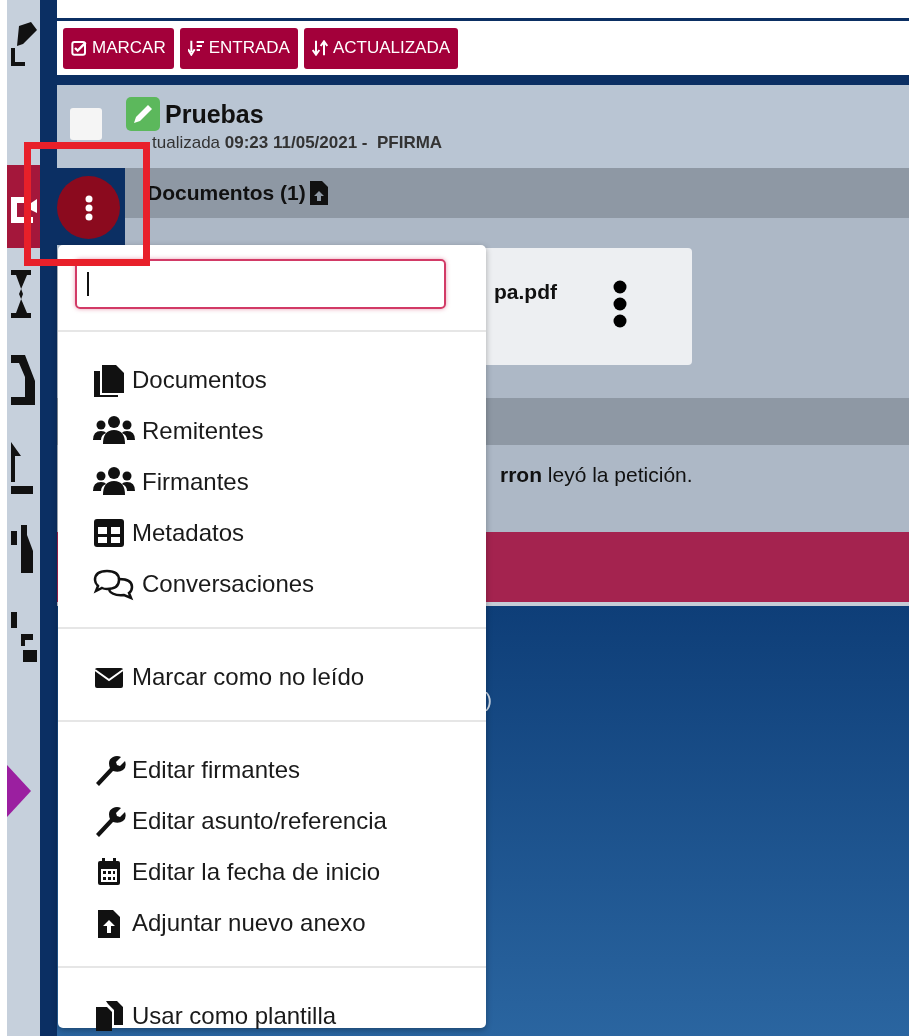 The width and height of the screenshot is (909, 1036). I want to click on files-icon, so click(109, 379).